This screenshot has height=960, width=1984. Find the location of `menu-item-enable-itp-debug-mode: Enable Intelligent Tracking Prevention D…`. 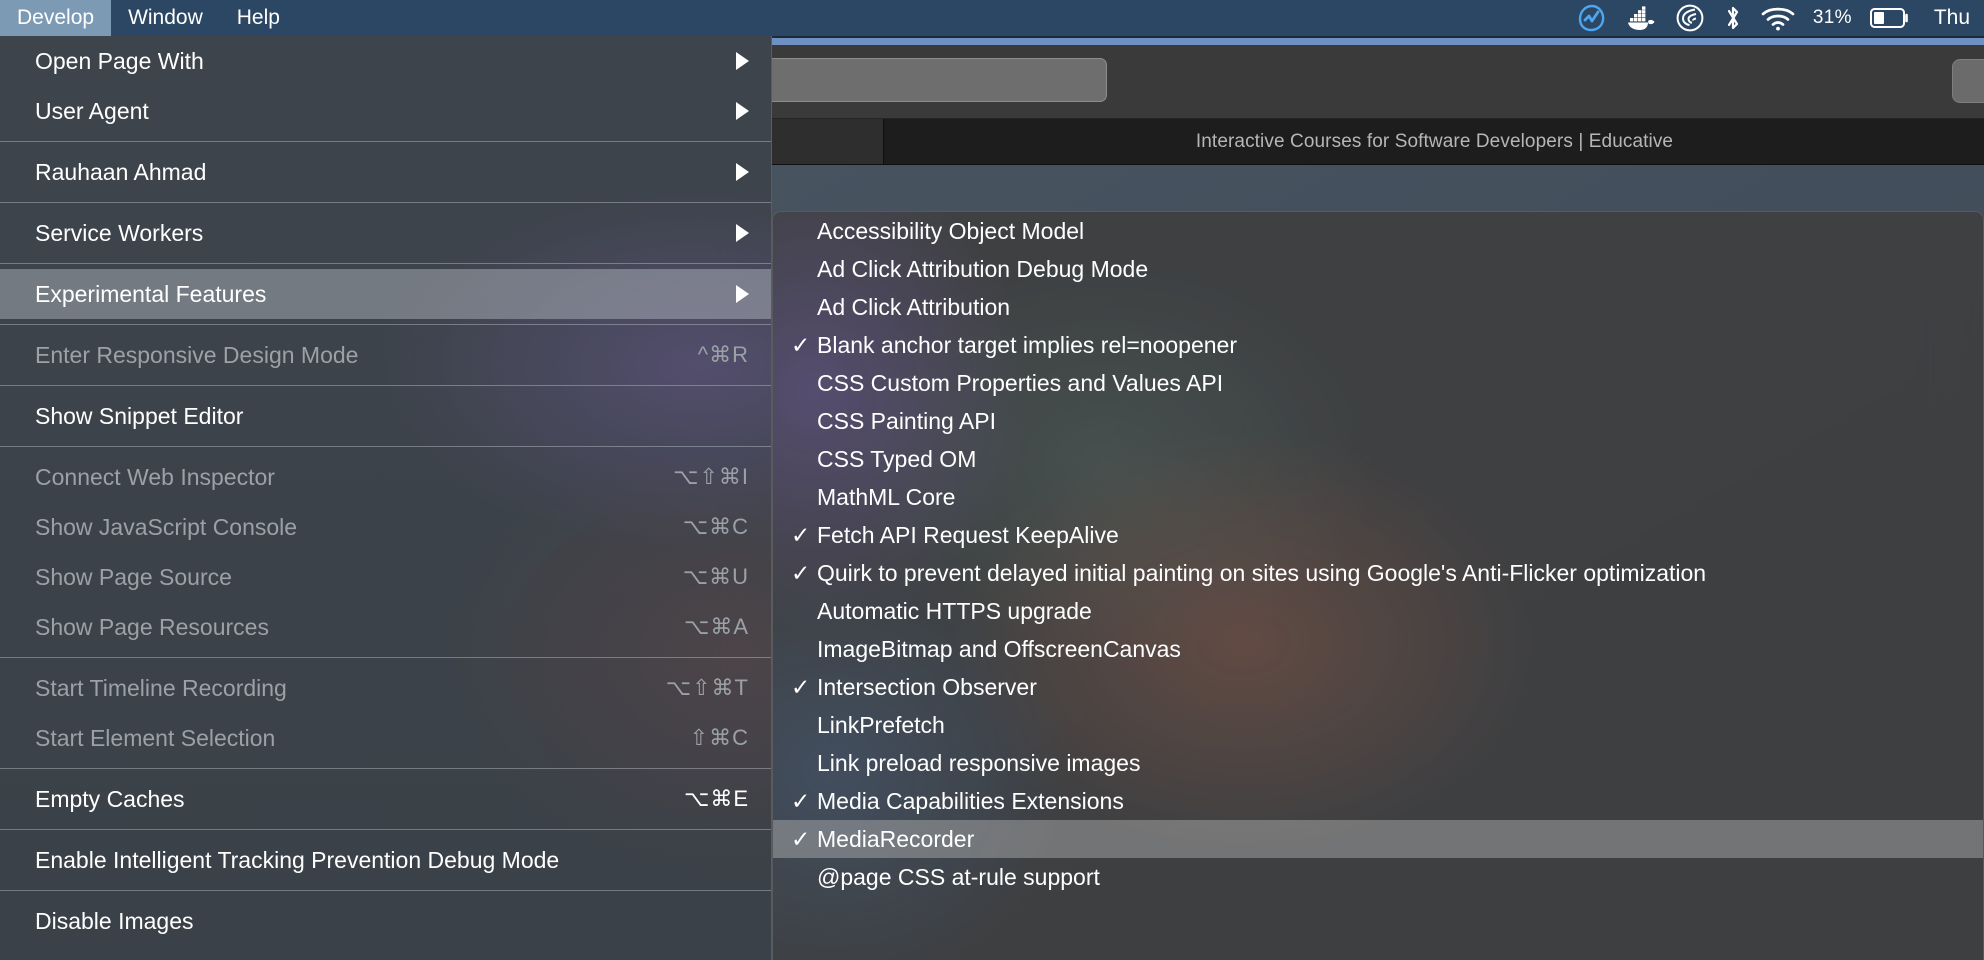

menu-item-enable-itp-debug-mode: Enable Intelligent Tracking Prevention D… is located at coordinates (385, 860).